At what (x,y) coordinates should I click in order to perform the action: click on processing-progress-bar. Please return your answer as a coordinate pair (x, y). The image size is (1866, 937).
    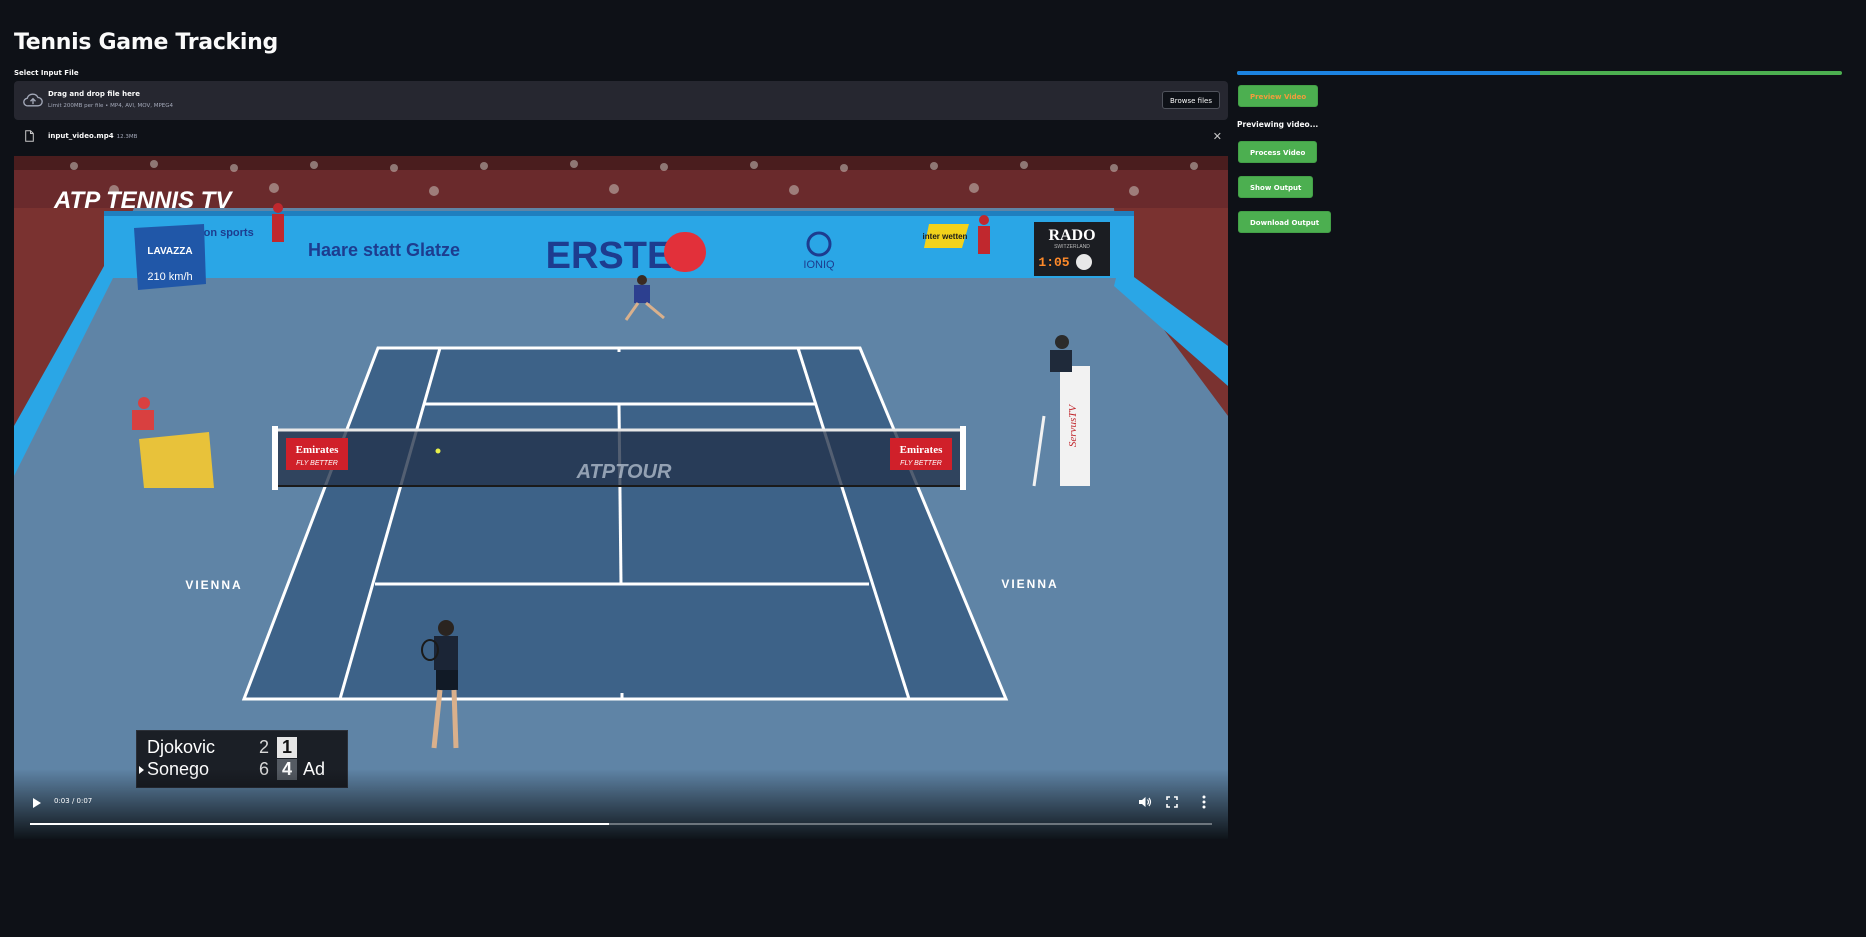
    Looking at the image, I should click on (1539, 73).